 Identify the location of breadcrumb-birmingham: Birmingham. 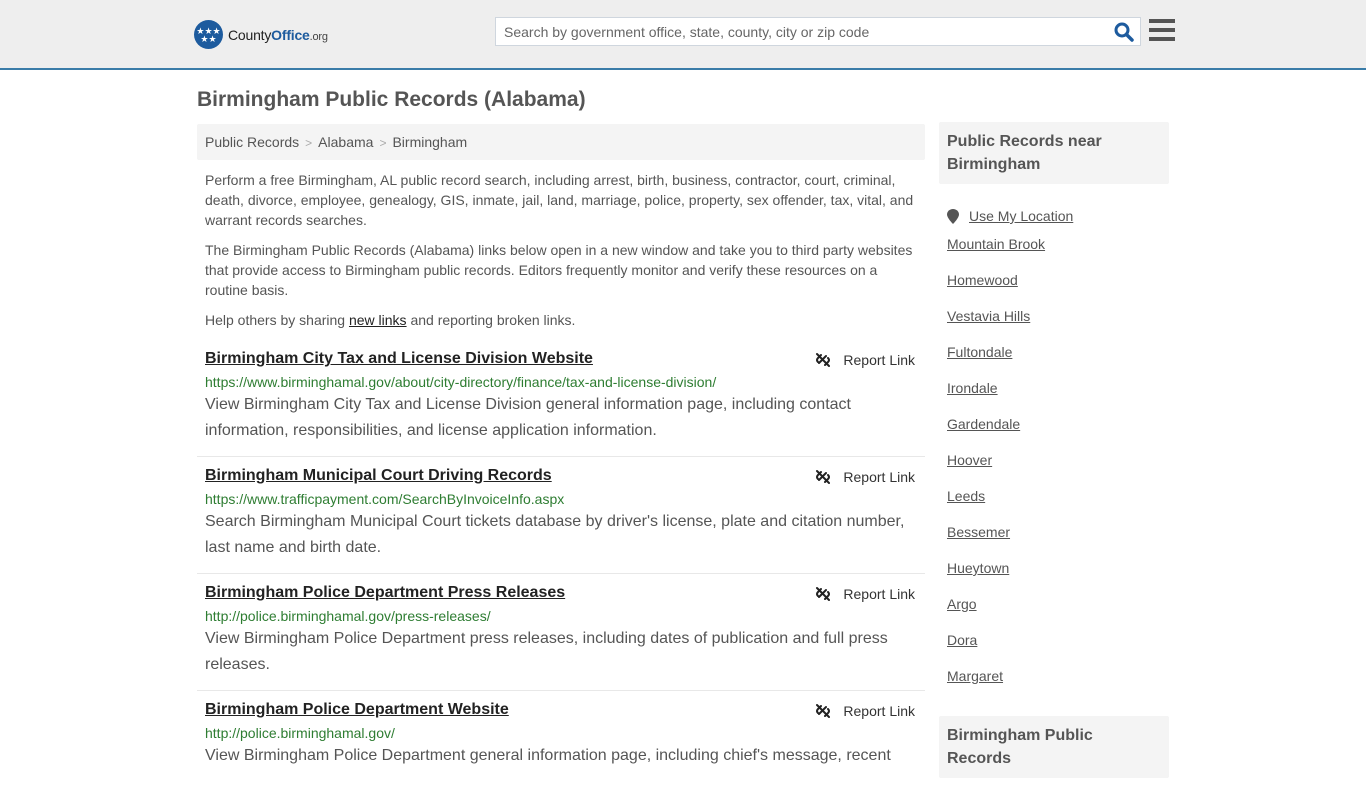
(429, 142).